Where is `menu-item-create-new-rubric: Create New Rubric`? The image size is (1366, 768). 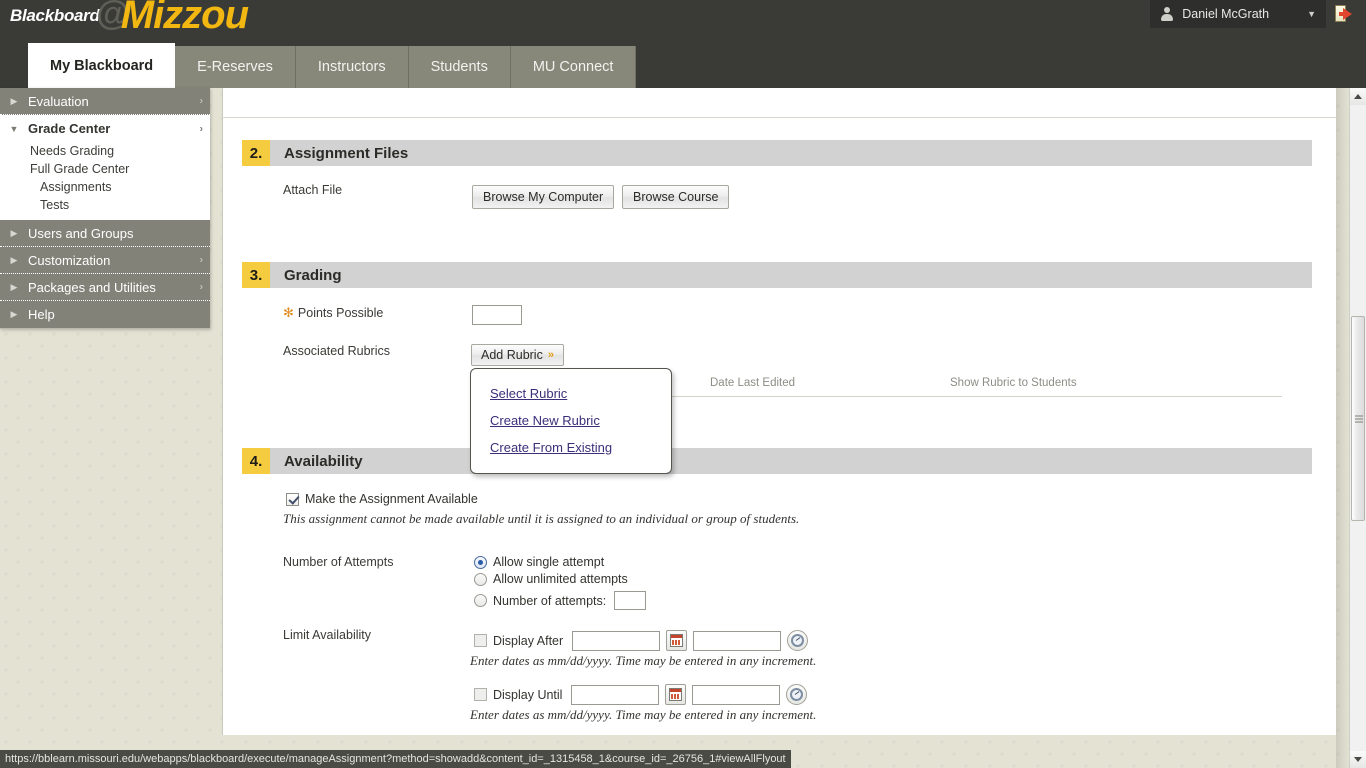
menu-item-create-new-rubric: Create New Rubric is located at coordinates (571, 420).